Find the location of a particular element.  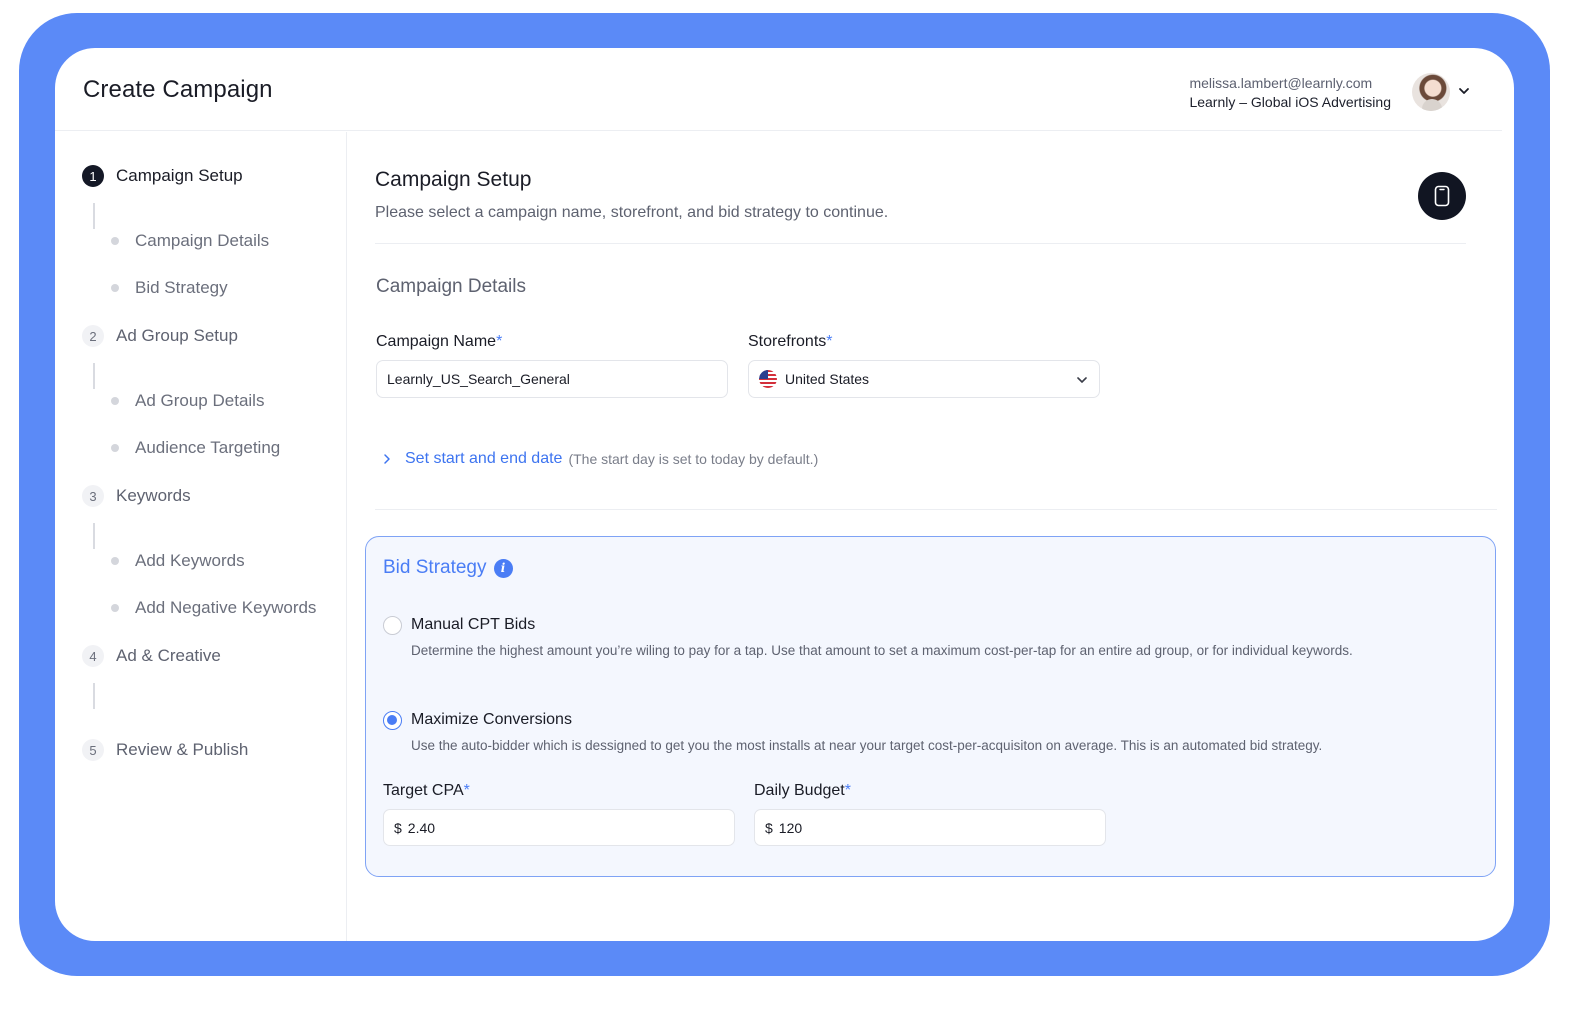

storefront-value: United States is located at coordinates (827, 379).